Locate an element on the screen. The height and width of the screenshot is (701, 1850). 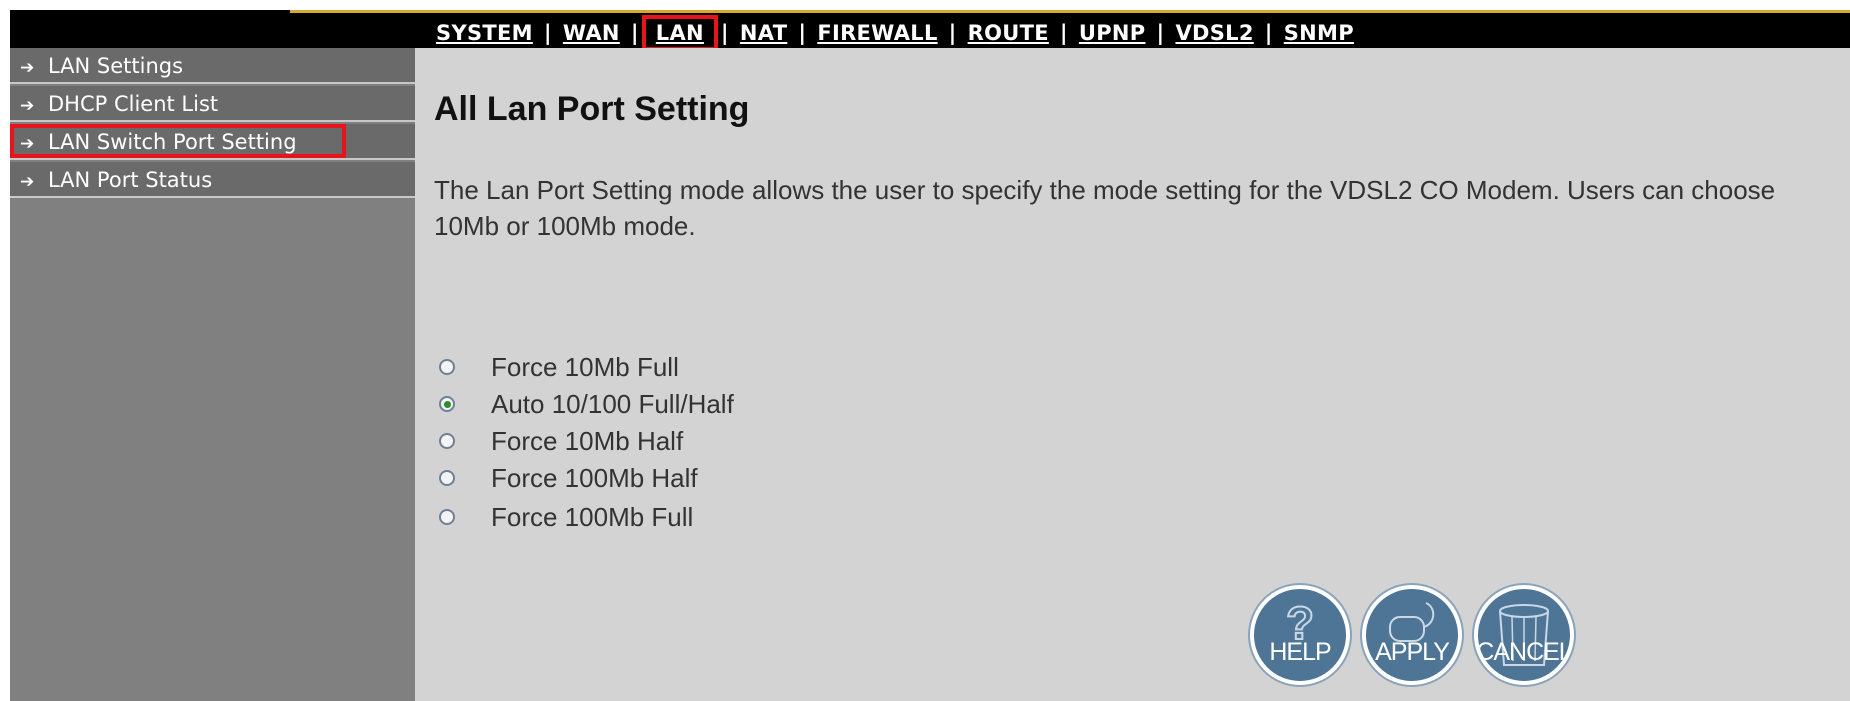
apply-button: APPLY is located at coordinates (1412, 635).